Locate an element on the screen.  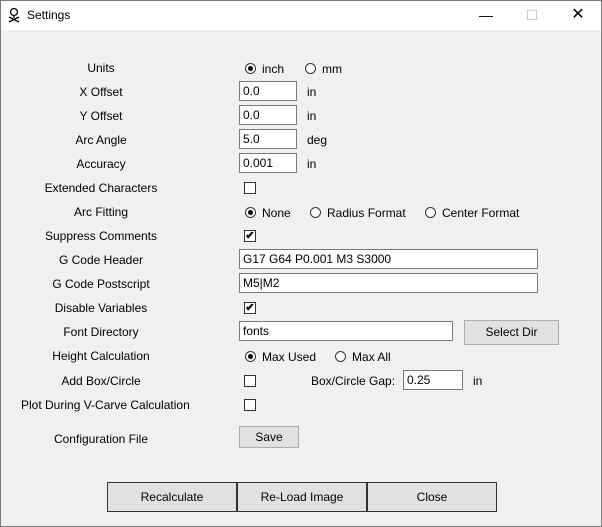
disable-variables-checkbox: ✔ is located at coordinates (250, 308).